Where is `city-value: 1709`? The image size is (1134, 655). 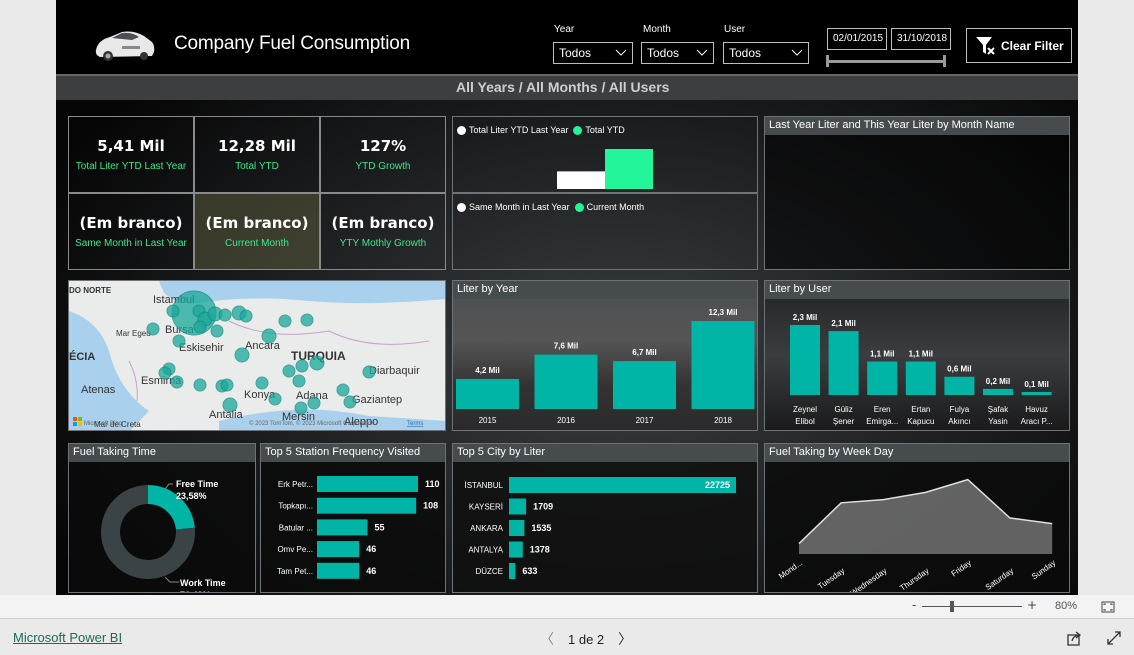
city-value: 1709 is located at coordinates (543, 507).